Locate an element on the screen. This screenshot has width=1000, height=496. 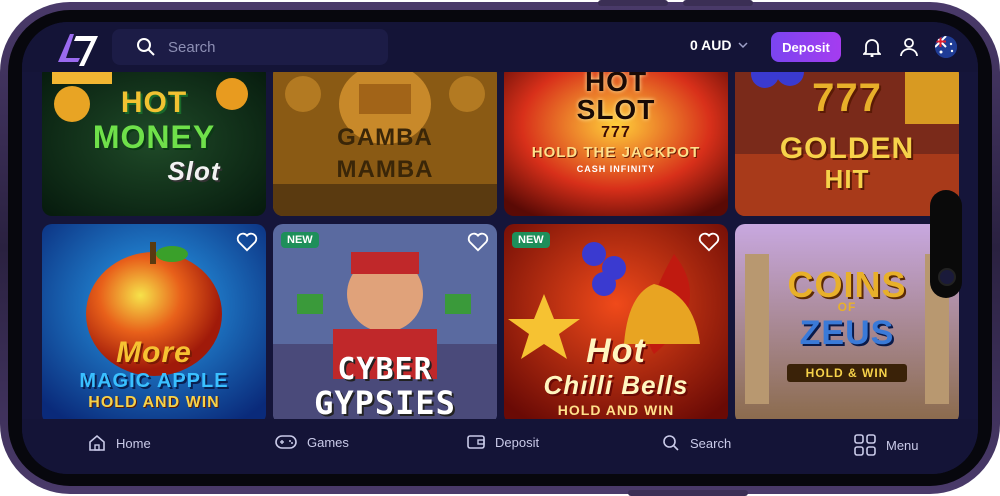
game-tile: 777 GOLDEN HIT is located at coordinates (847, 140).